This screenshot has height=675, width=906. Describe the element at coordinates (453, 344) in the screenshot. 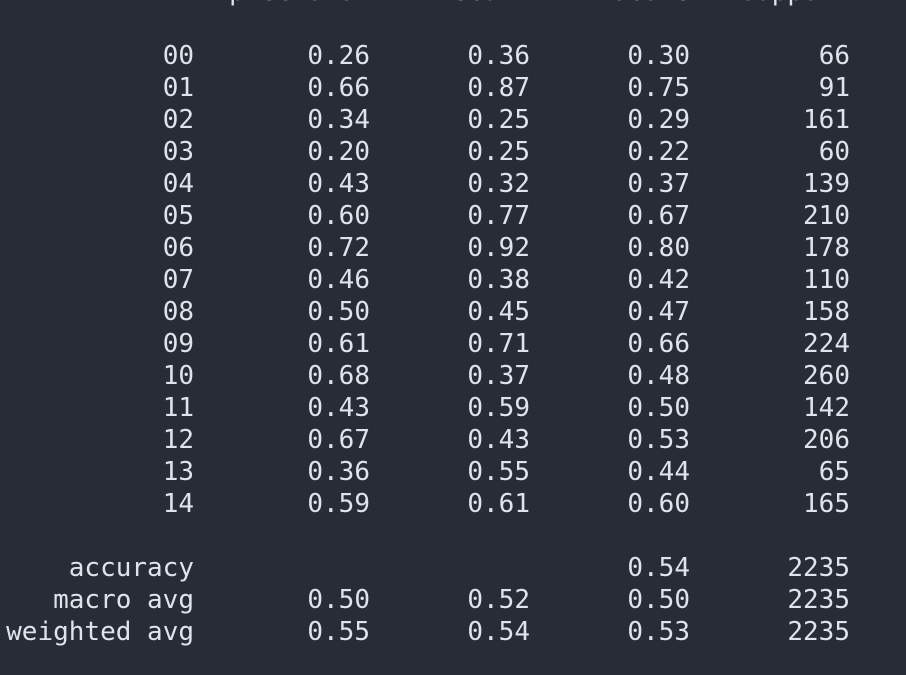

I see `class-row: 09 0.61 0.71 0.66 224` at that location.